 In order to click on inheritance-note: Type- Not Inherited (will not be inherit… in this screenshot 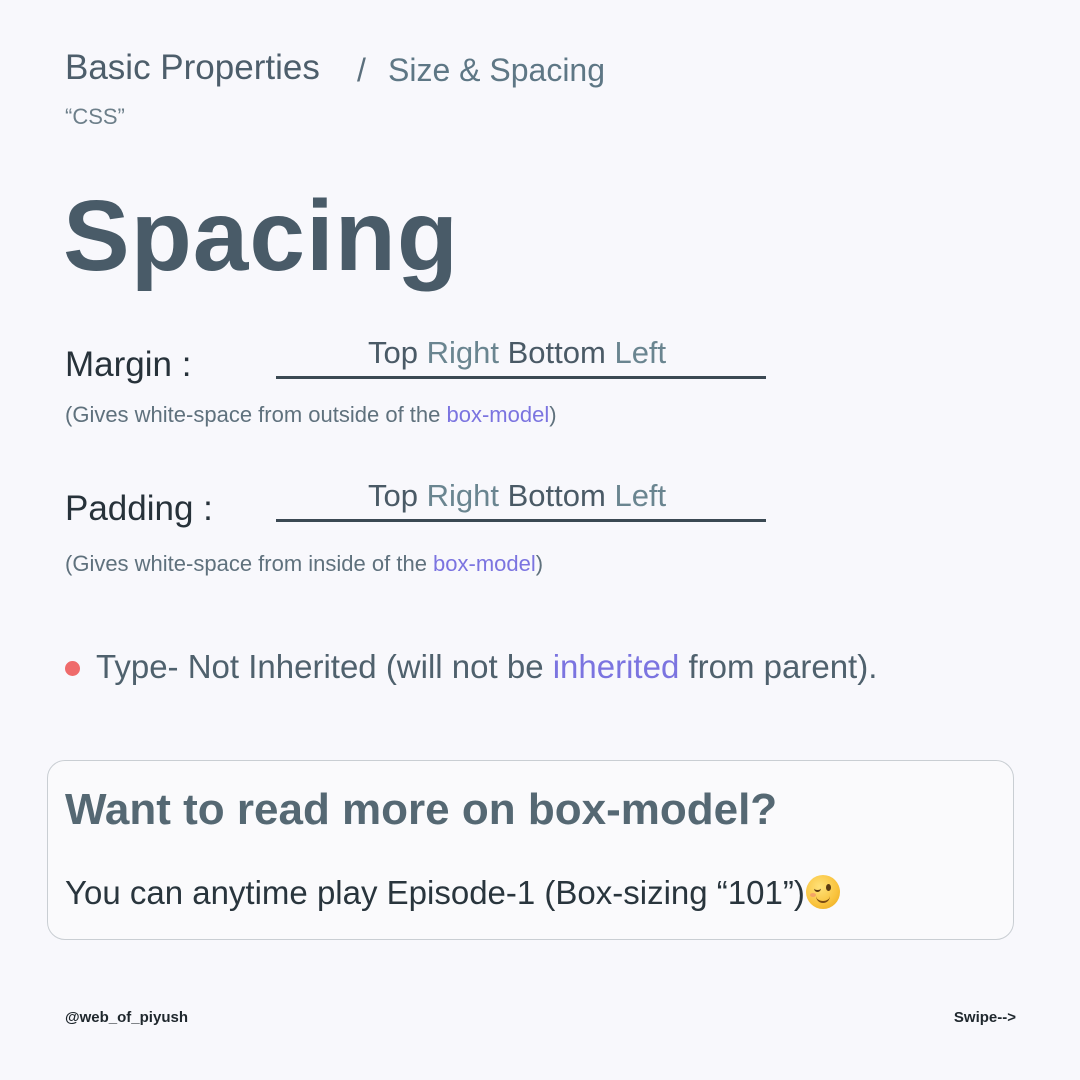, I will do `click(486, 667)`.